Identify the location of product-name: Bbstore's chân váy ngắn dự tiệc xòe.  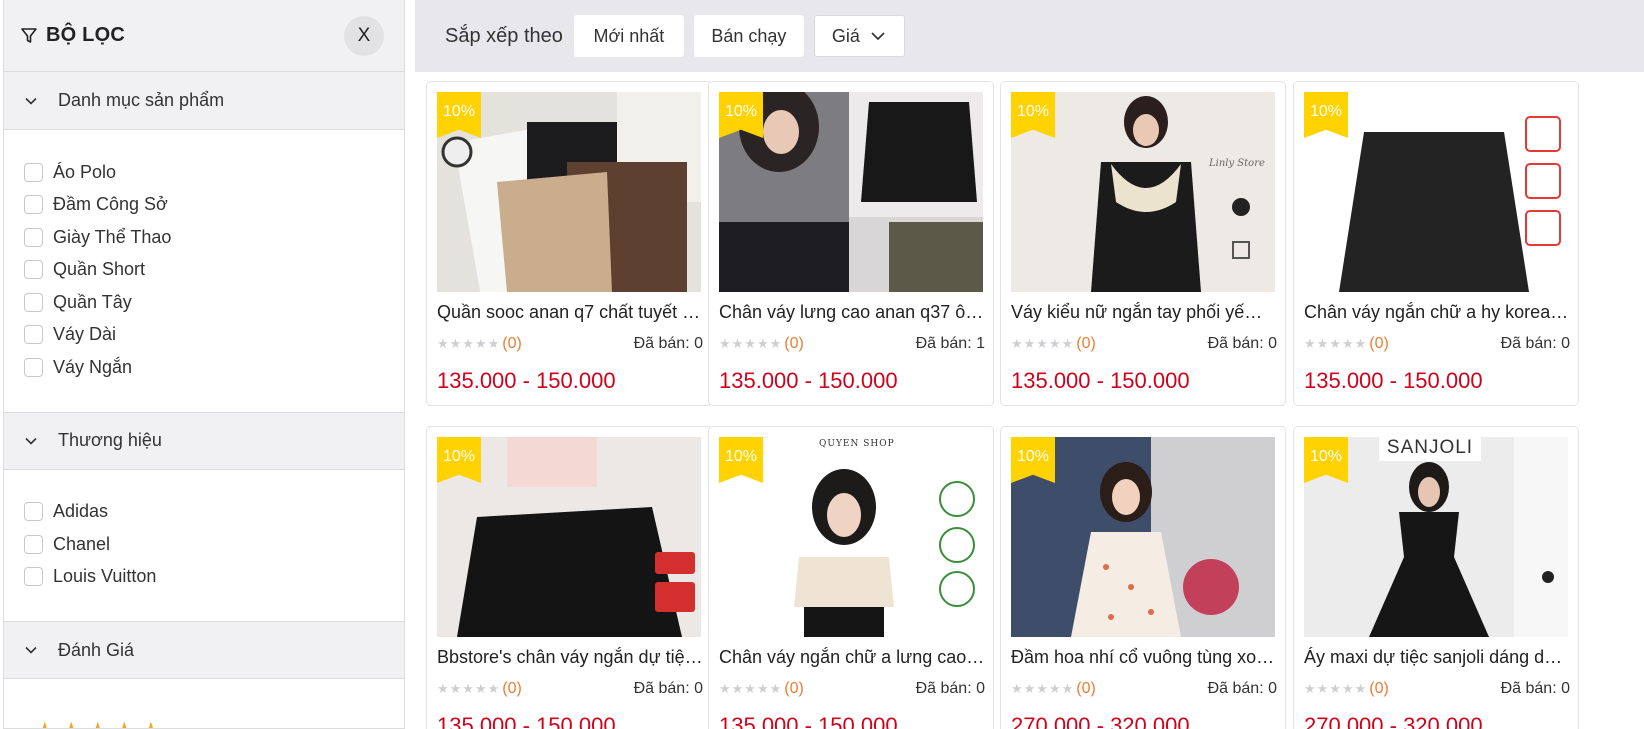
(570, 657).